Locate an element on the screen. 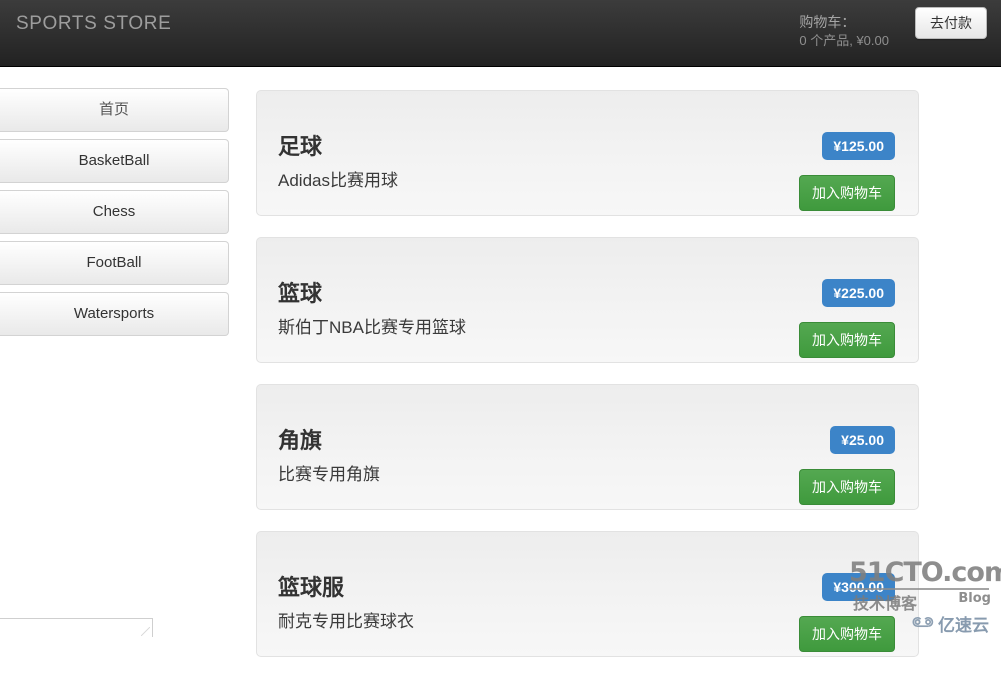  product-price-badge: ¥25.00 is located at coordinates (862, 440).